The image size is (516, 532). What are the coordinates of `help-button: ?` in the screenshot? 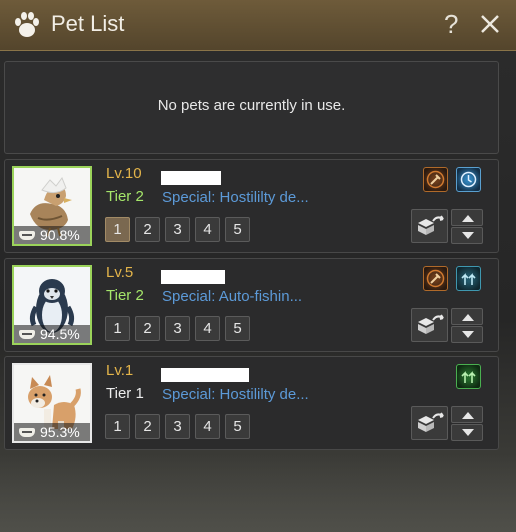 It's located at (451, 24).